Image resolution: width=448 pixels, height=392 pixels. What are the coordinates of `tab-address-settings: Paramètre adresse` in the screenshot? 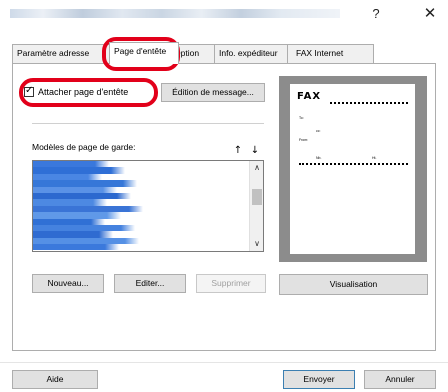 It's located at (61, 53).